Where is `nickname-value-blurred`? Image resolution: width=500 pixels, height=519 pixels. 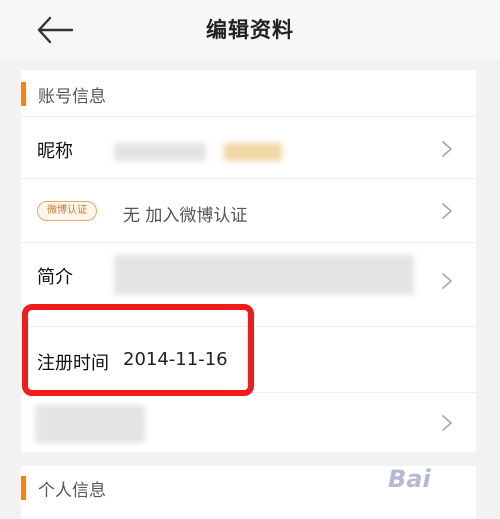
nickname-value-blurred is located at coordinates (160, 152).